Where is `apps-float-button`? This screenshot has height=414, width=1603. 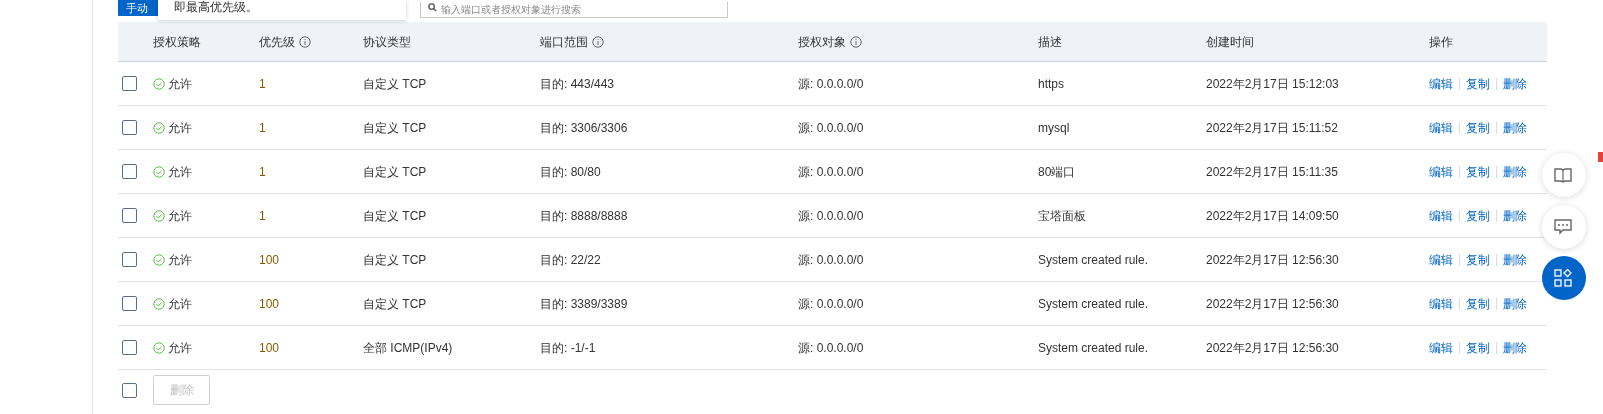 apps-float-button is located at coordinates (1564, 278).